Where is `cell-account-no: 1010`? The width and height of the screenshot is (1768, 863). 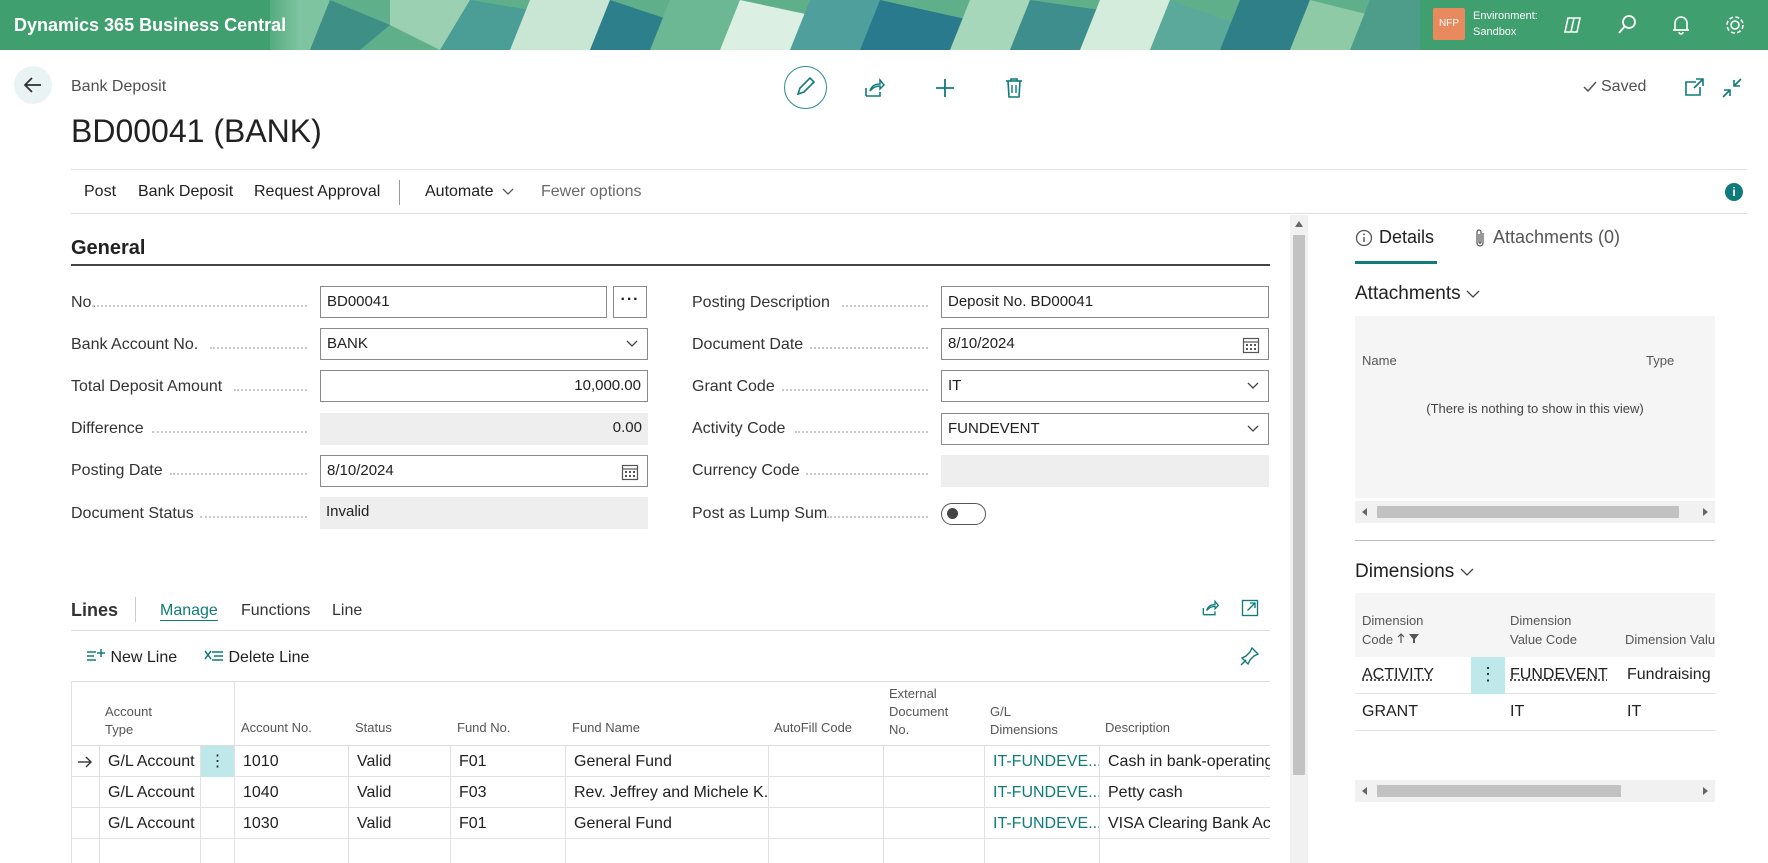 cell-account-no: 1010 is located at coordinates (291, 761).